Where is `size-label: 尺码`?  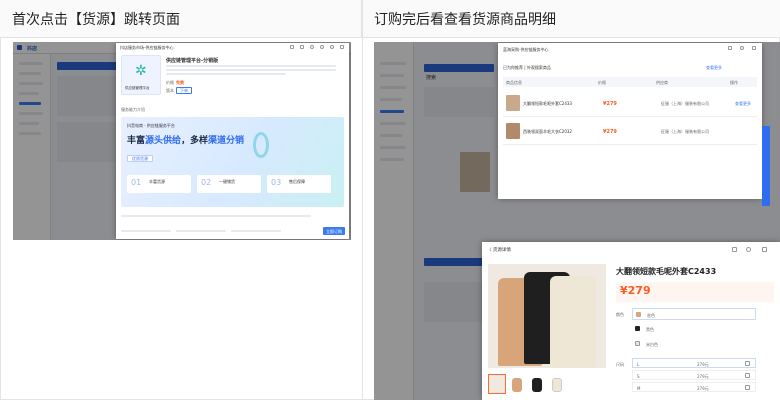
size-label: 尺码 is located at coordinates (620, 364).